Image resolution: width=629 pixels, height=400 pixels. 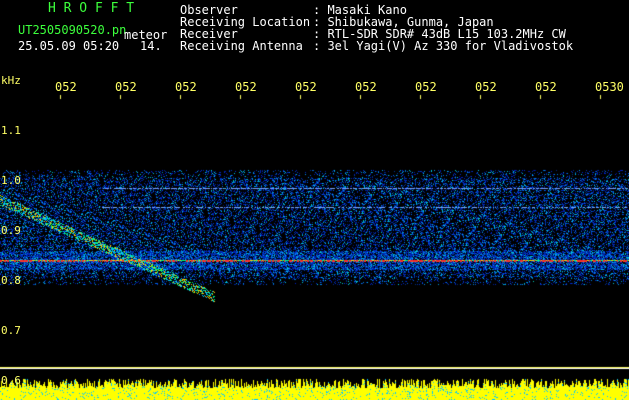 I want to click on unit-label: kHz, so click(x=11, y=80).